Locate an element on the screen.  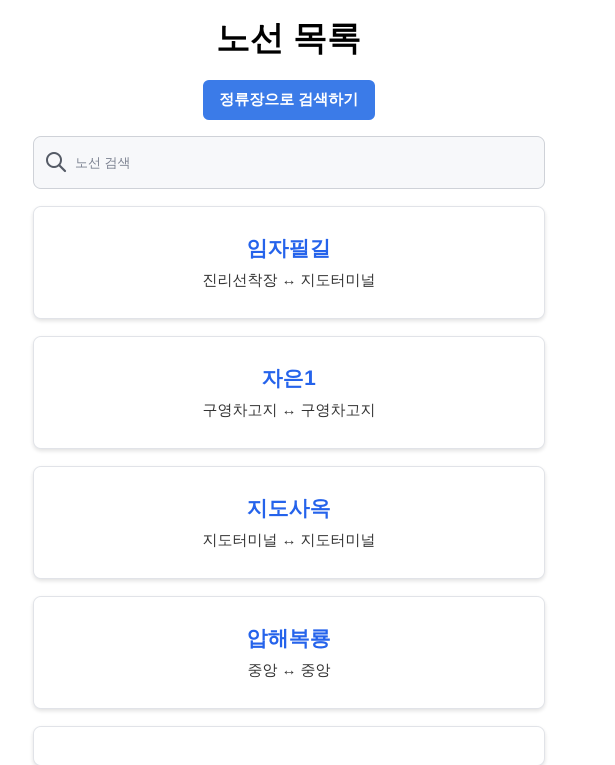
route-card: 임자필길 진리선착장 ↔ 지도터미널 is located at coordinates (289, 262).